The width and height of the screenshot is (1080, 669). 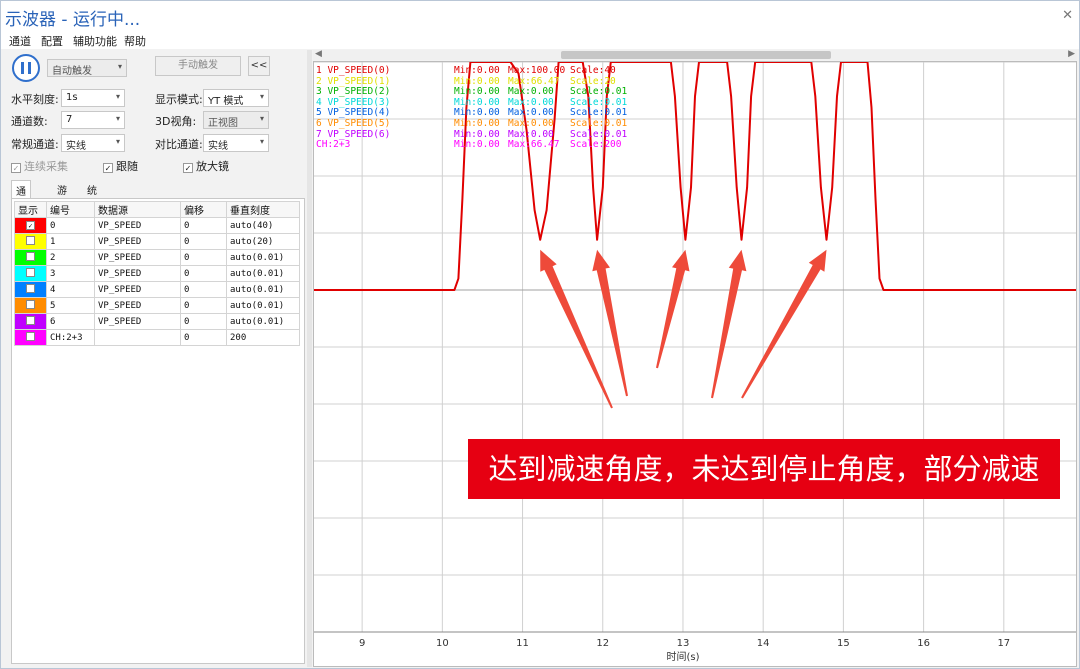 I want to click on normal-channel-select: 实线 ▾, so click(x=93, y=143).